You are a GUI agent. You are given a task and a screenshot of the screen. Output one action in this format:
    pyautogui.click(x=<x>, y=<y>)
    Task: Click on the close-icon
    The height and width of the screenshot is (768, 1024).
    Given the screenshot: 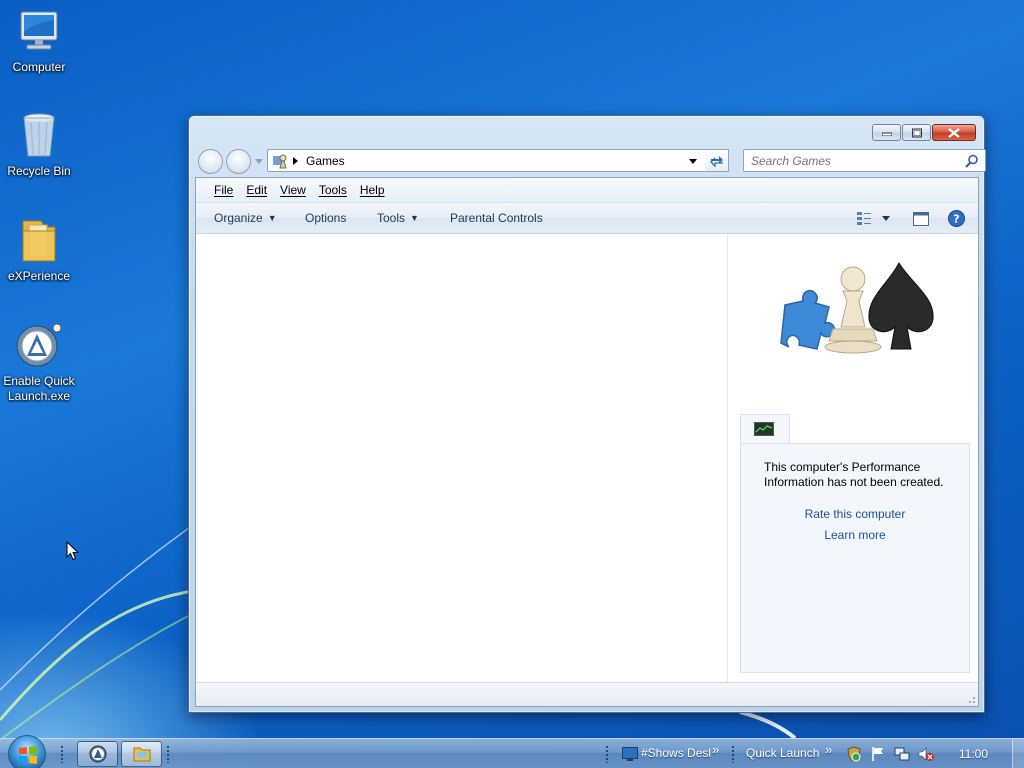 What is the action you would take?
    pyautogui.click(x=954, y=132)
    